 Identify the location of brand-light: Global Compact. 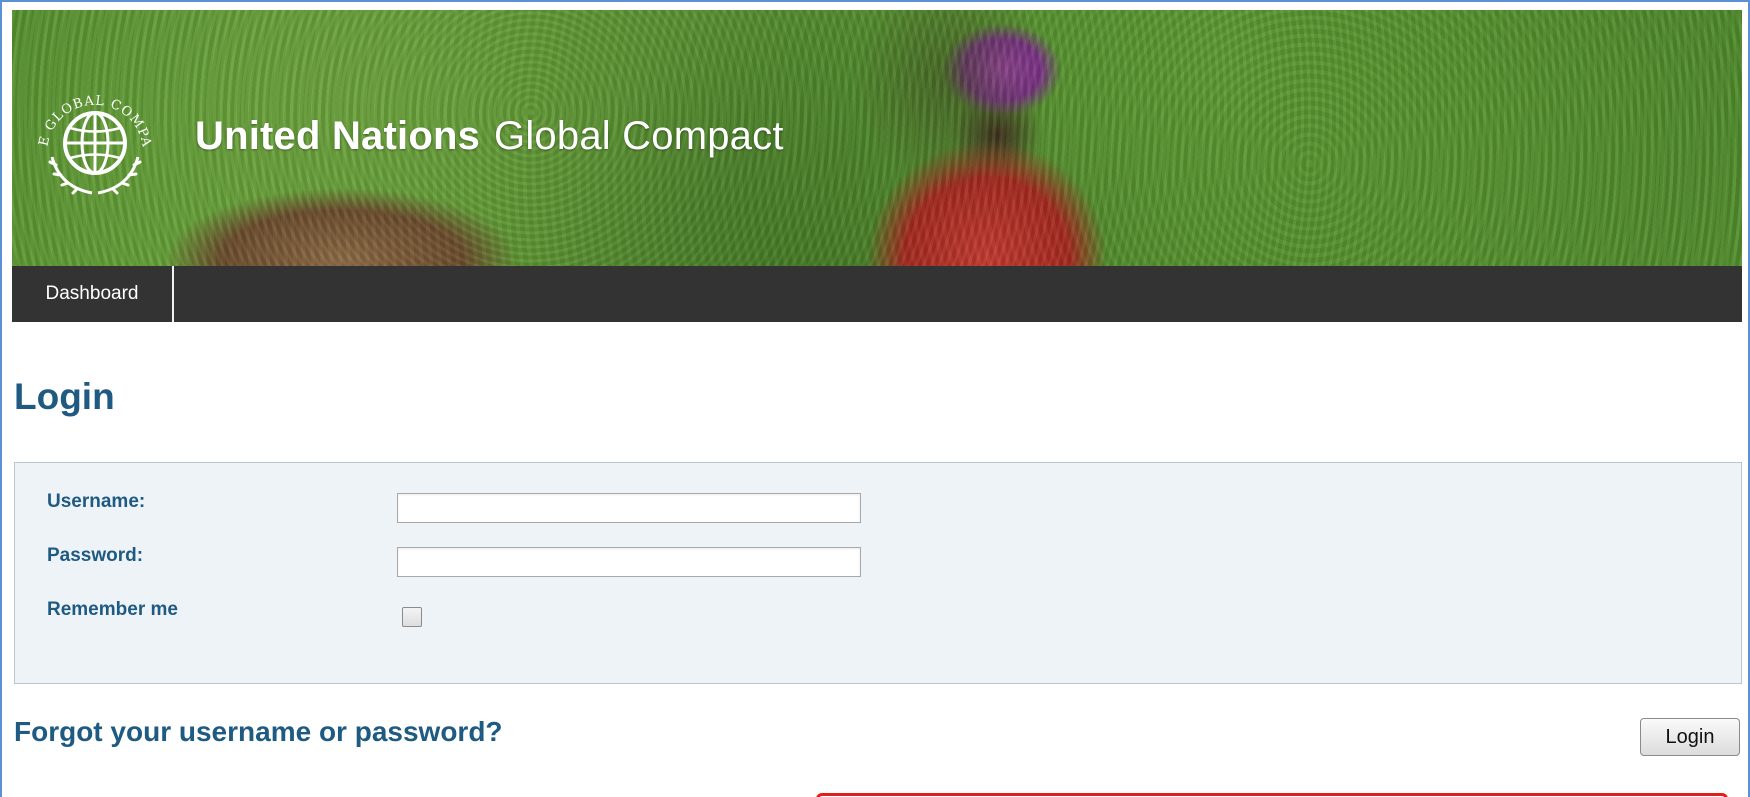
(639, 136).